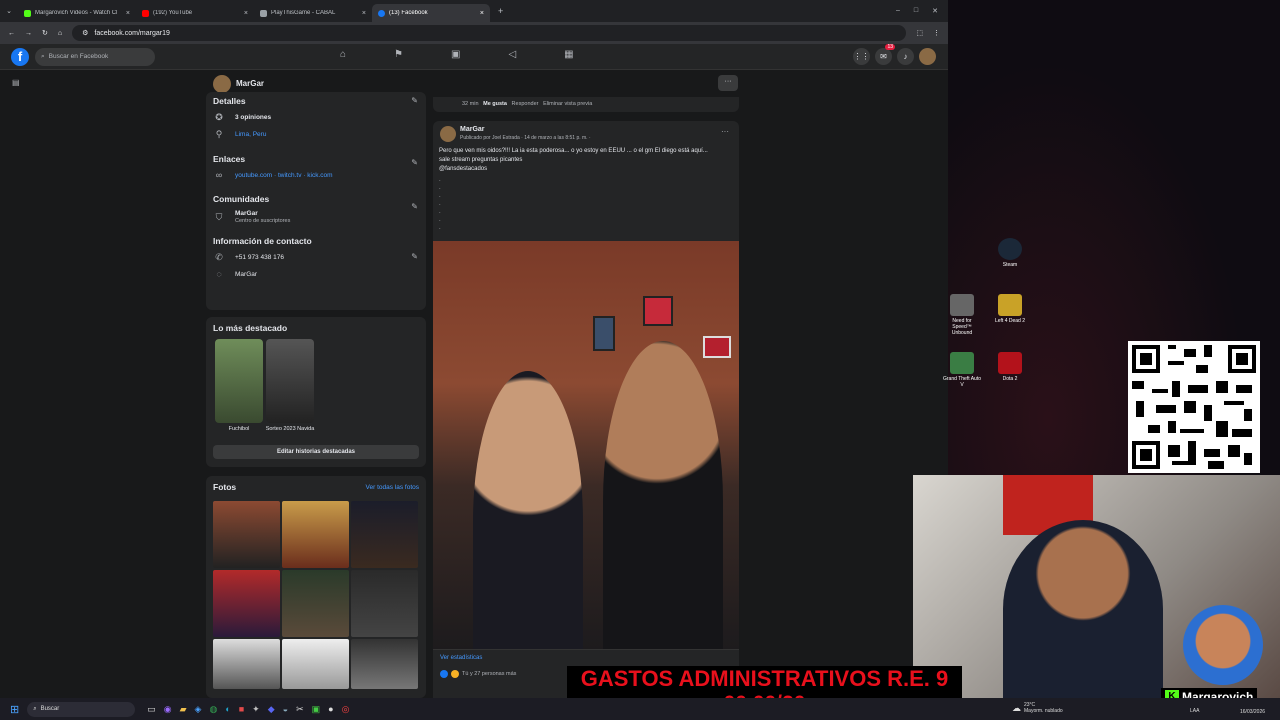 The height and width of the screenshot is (720, 1280). Describe the element at coordinates (45, 33) in the screenshot. I see `reload-icon: ↻` at that location.